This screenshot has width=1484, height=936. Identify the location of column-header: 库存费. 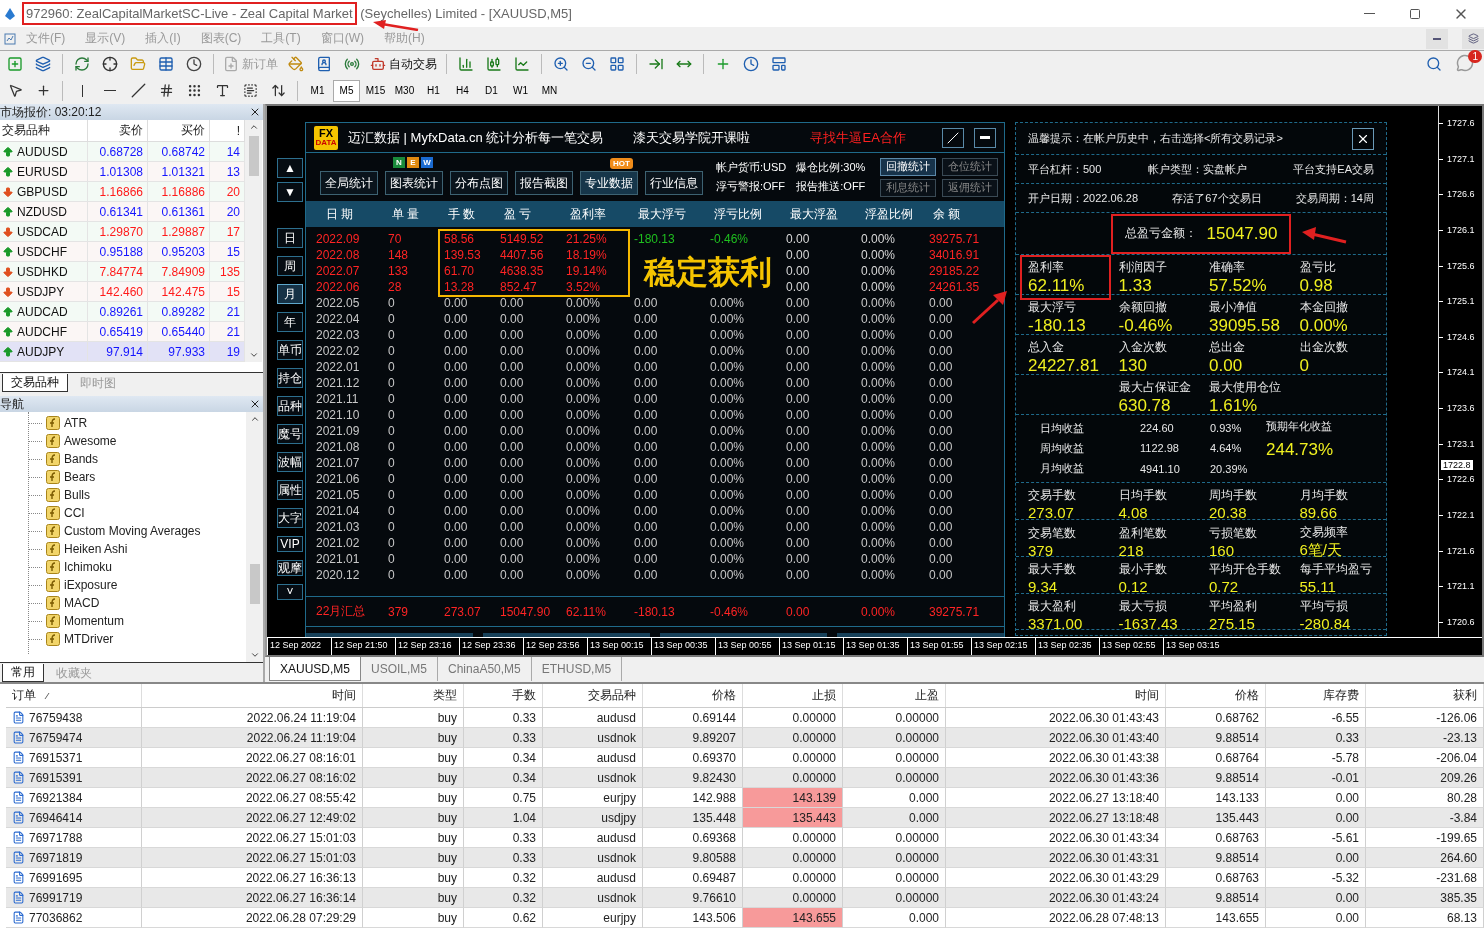
(1316, 695).